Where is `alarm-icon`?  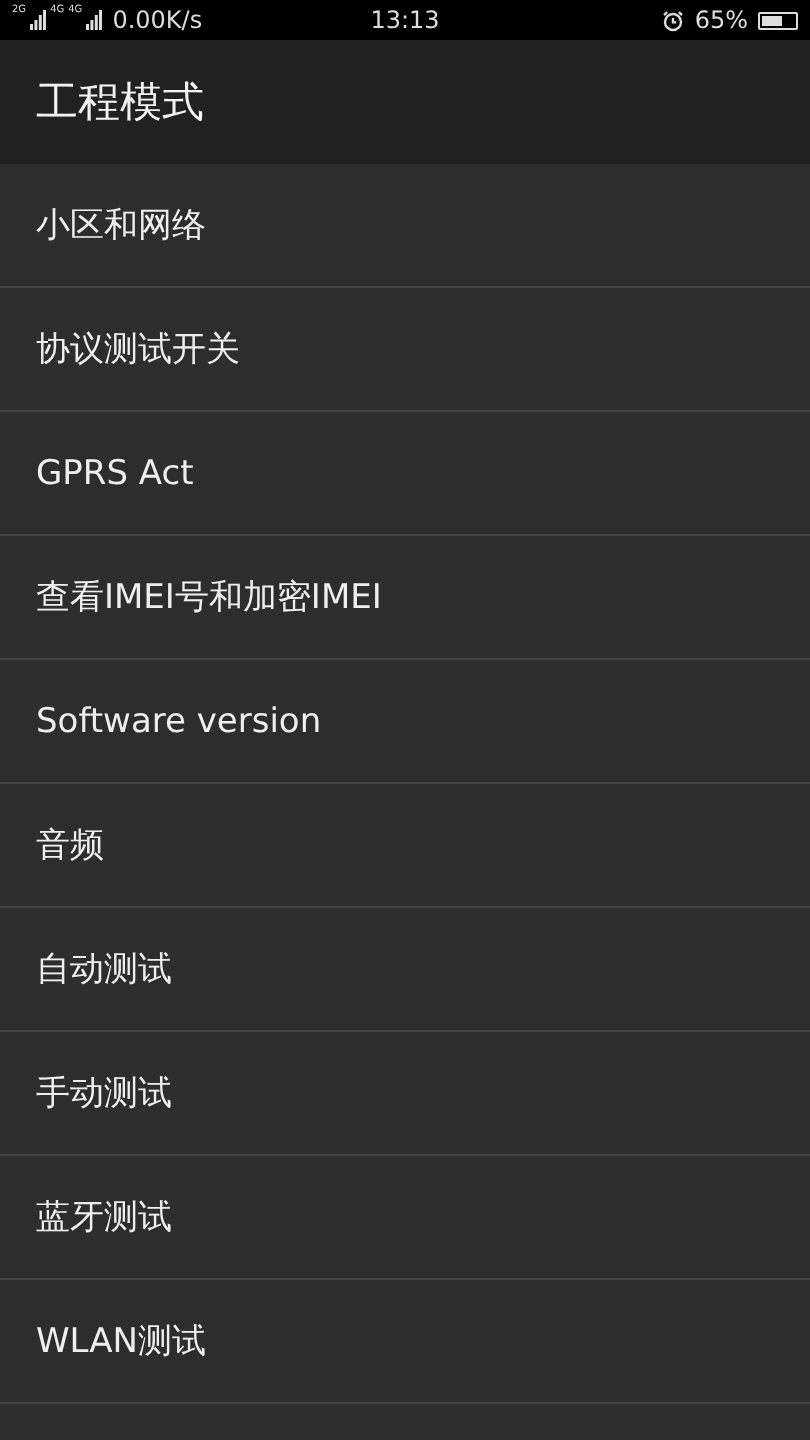 alarm-icon is located at coordinates (673, 20).